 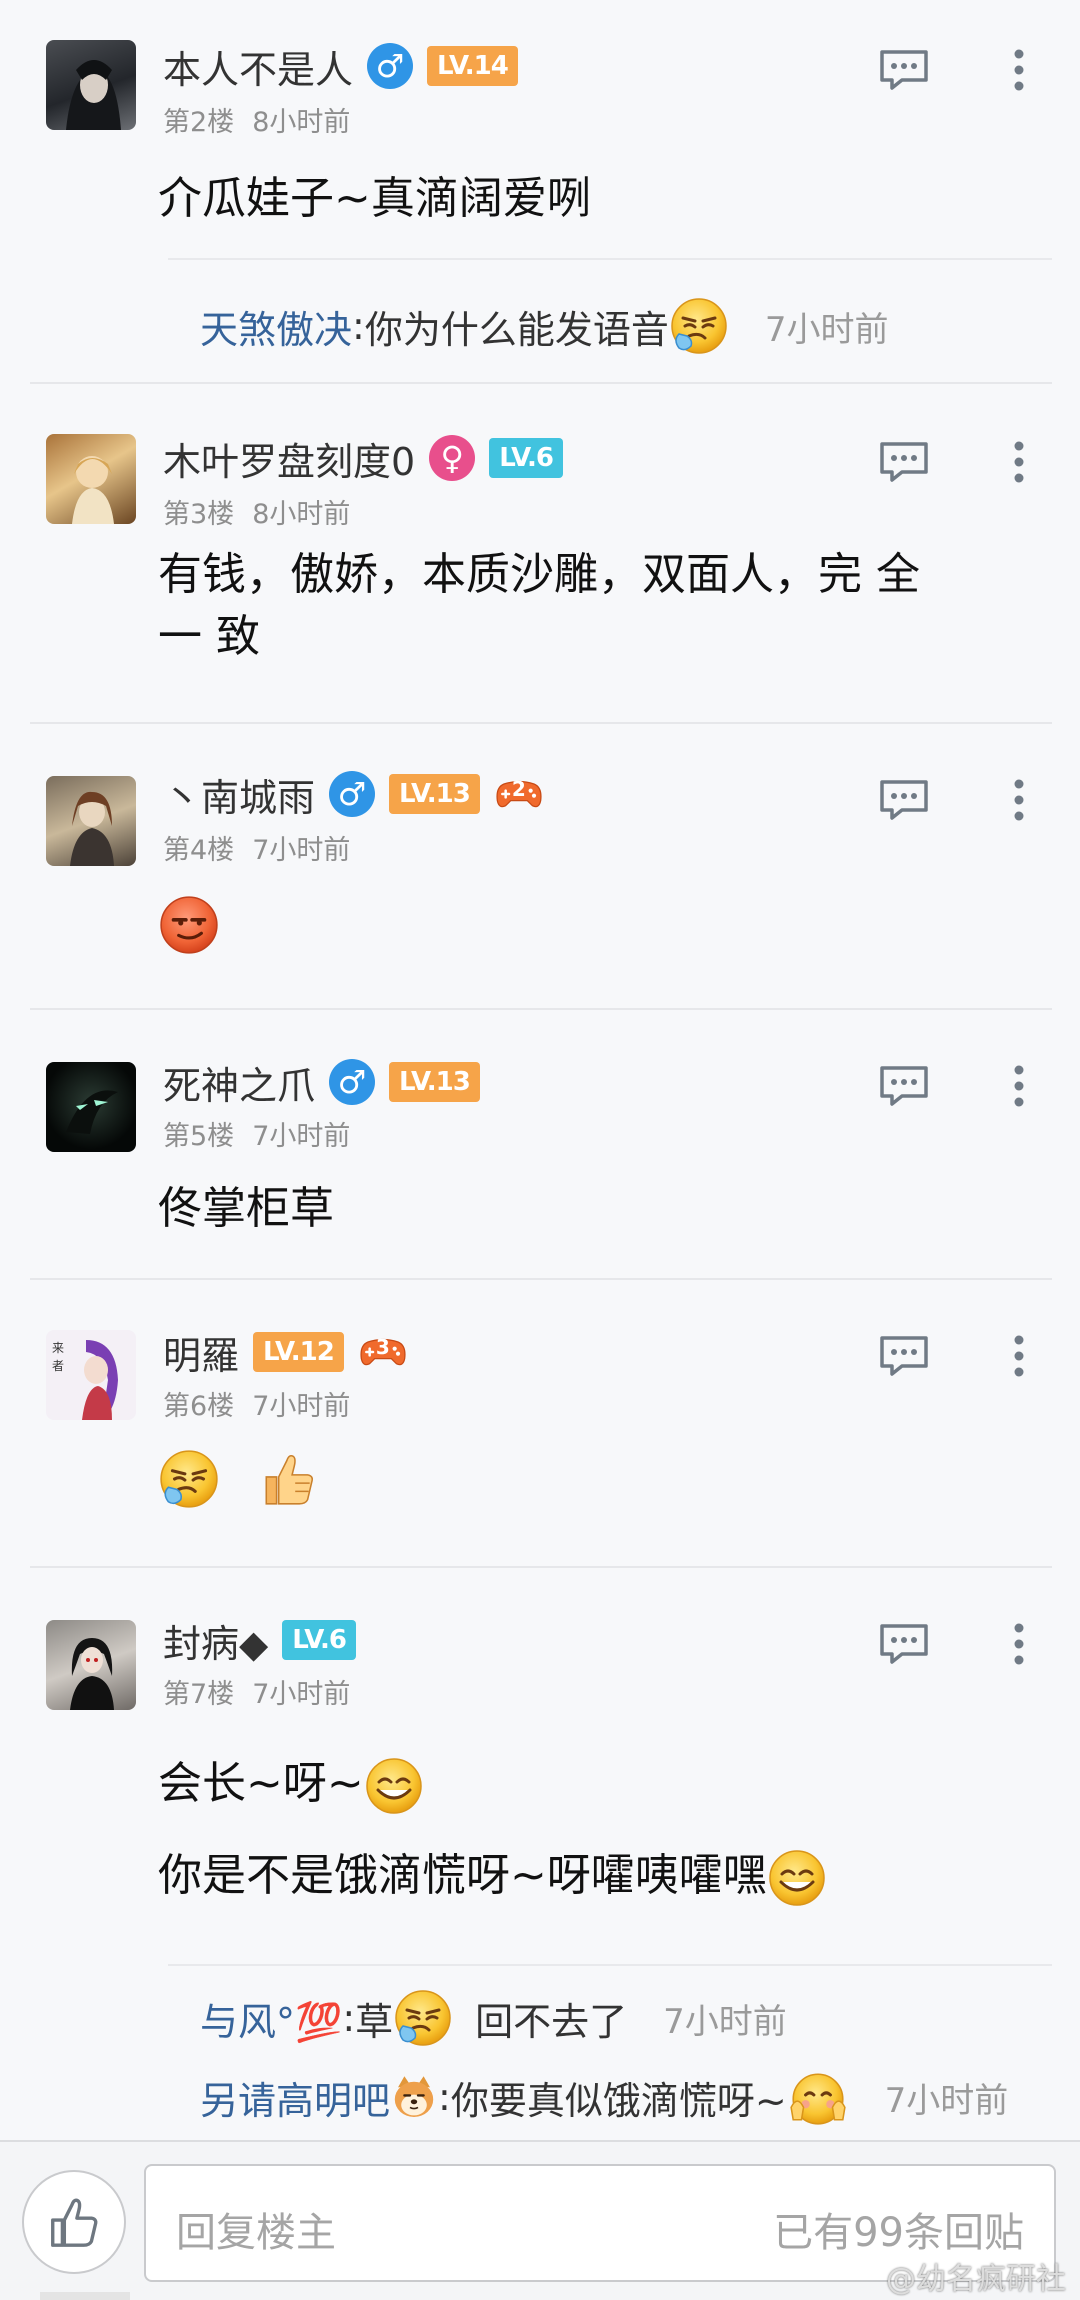 What do you see at coordinates (58, 1348) in the screenshot?
I see `svg-text: 来` at bounding box center [58, 1348].